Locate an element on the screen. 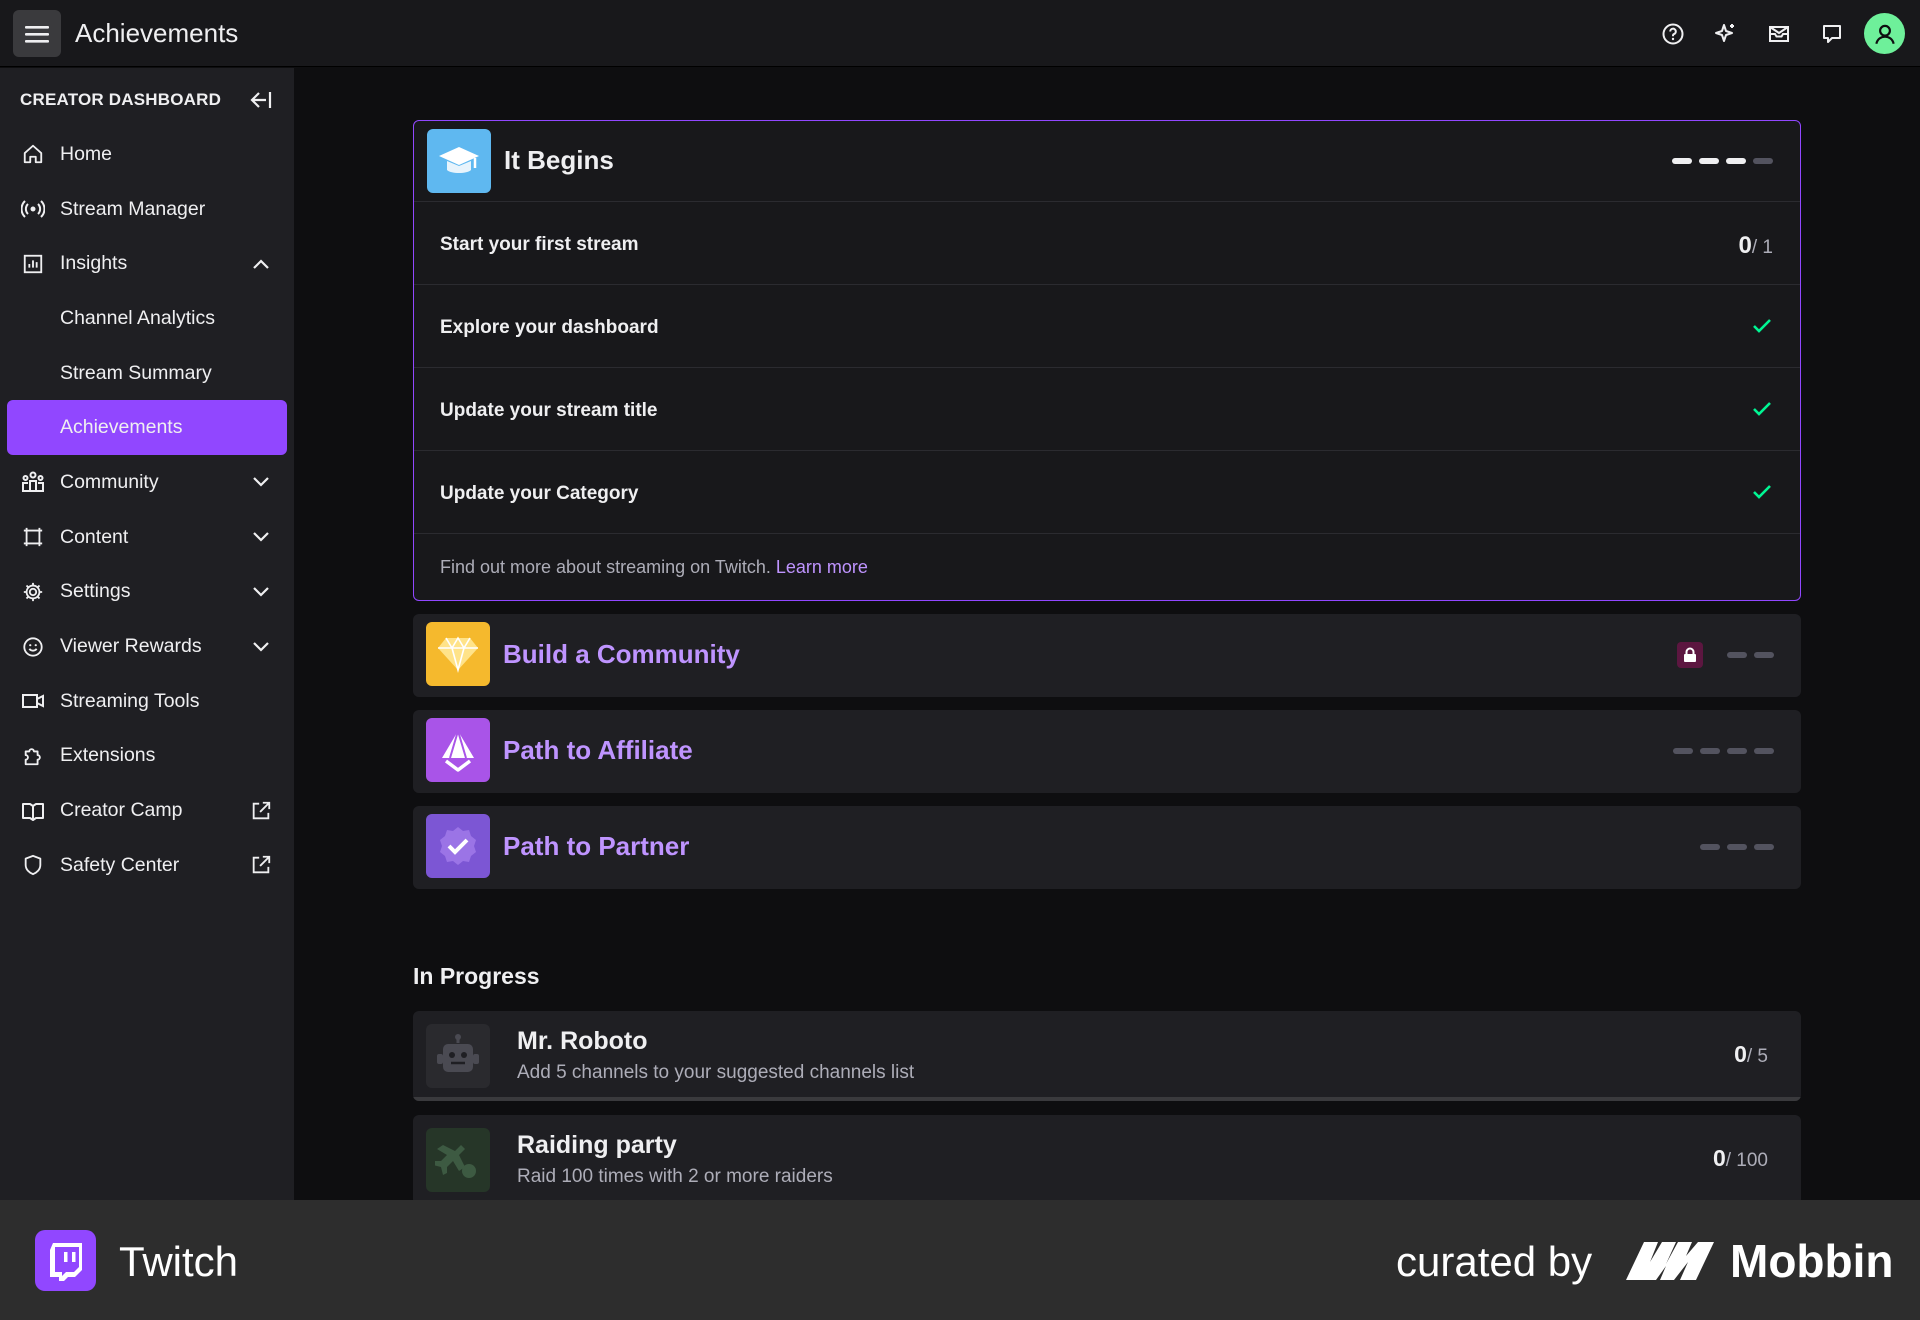 Image resolution: width=1920 pixels, height=1320 pixels. content-icon is located at coordinates (33, 537).